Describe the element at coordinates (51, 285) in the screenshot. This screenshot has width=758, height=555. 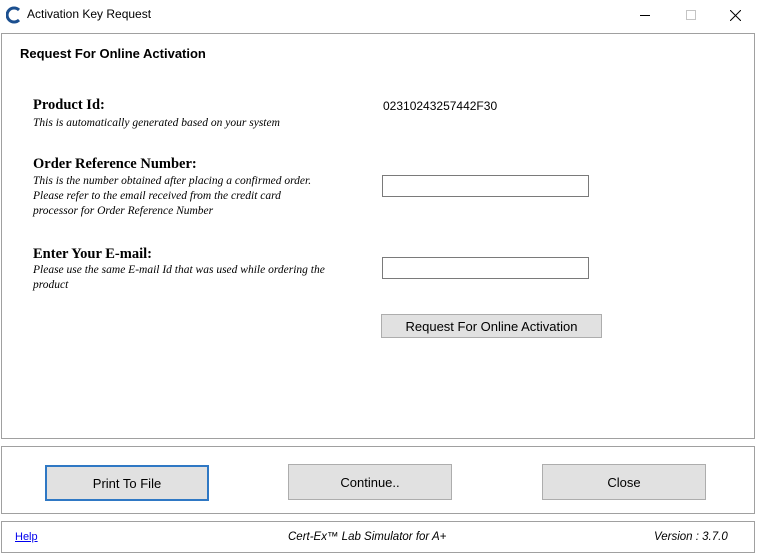
I see `email-description-line: product` at that location.